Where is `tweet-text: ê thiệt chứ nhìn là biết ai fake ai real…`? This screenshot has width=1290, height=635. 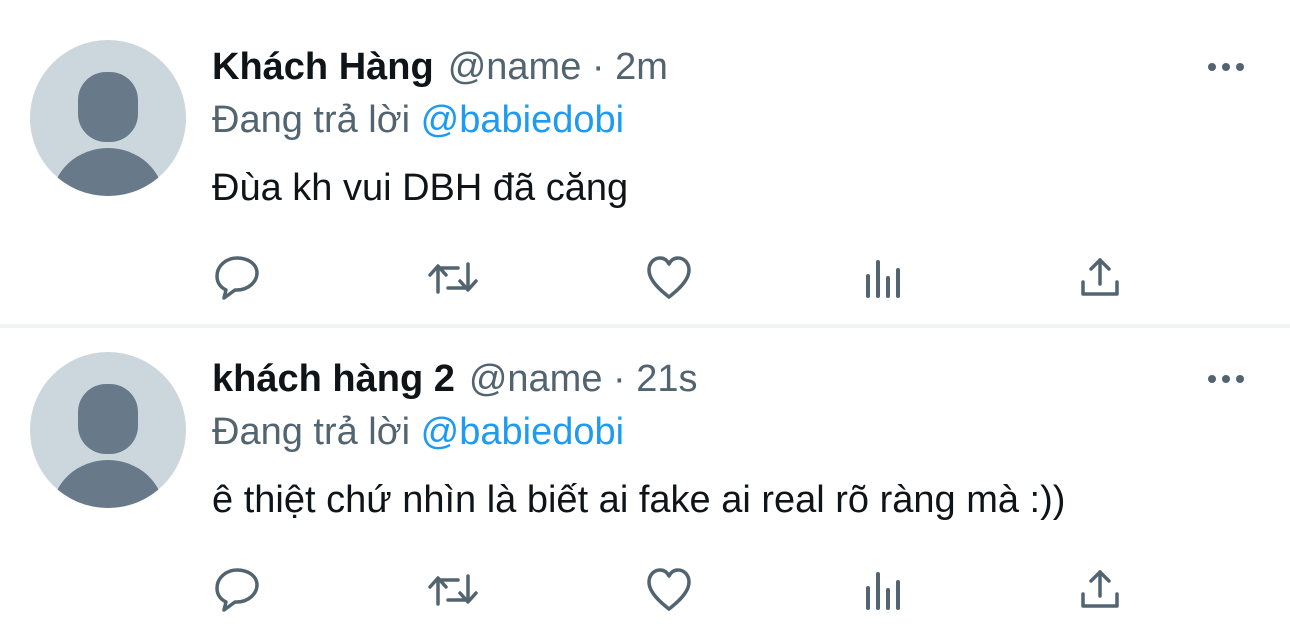
tweet-text: ê thiệt chứ nhìn là biết ai fake ai real… is located at coordinates (639, 500).